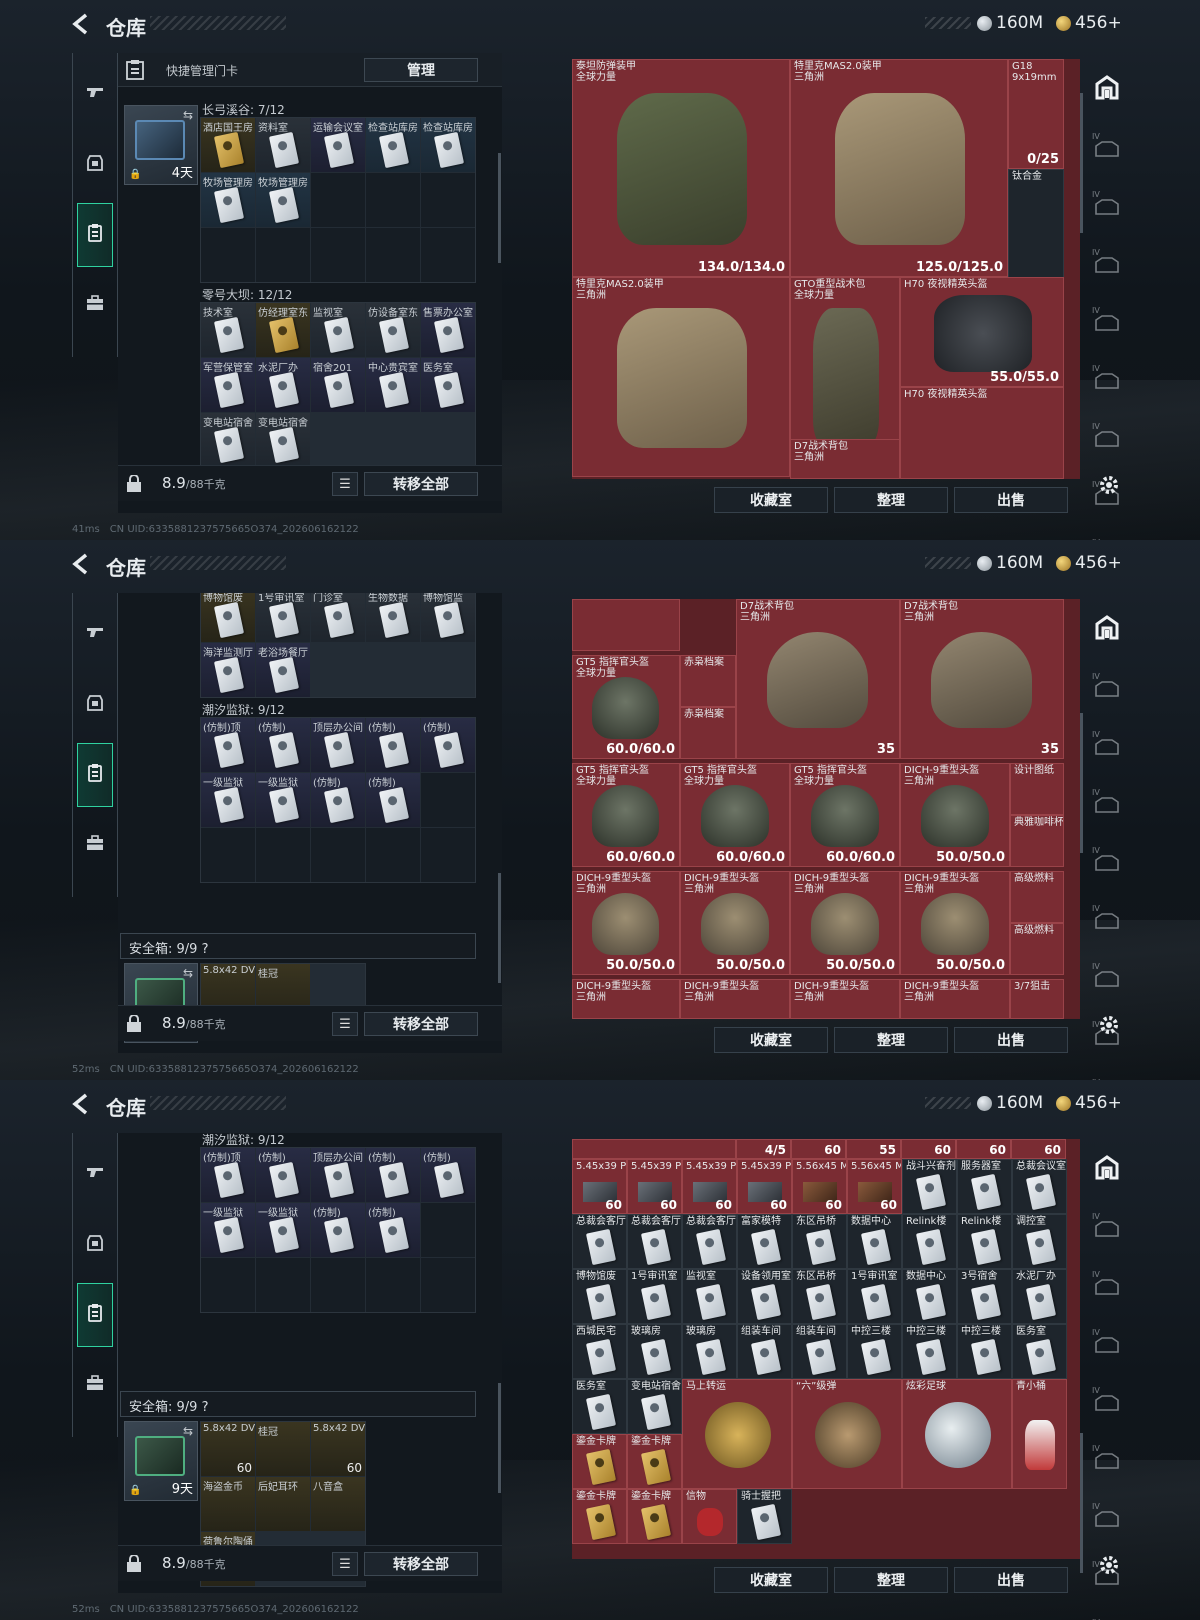  What do you see at coordinates (847, 1434) in the screenshot?
I see `stash-item: “六”级弹` at bounding box center [847, 1434].